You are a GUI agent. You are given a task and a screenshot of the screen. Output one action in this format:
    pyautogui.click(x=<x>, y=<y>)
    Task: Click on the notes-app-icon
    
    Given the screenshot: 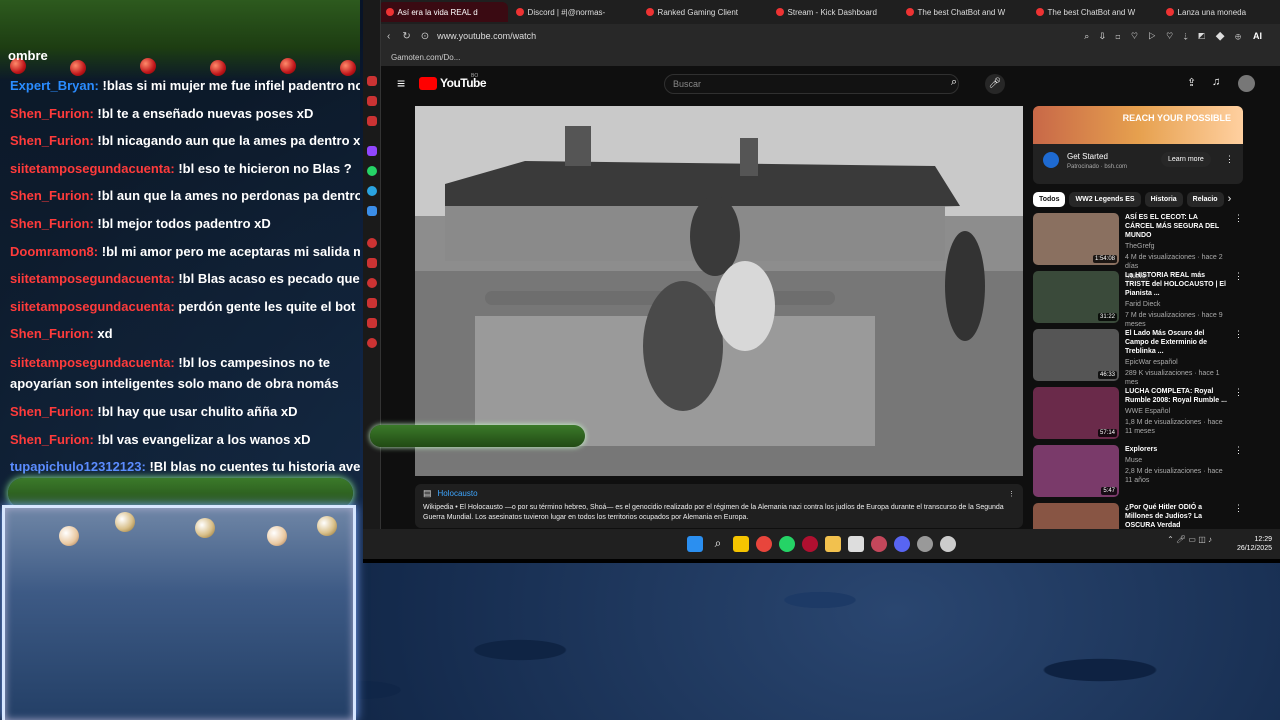 What is the action you would take?
    pyautogui.click(x=741, y=544)
    